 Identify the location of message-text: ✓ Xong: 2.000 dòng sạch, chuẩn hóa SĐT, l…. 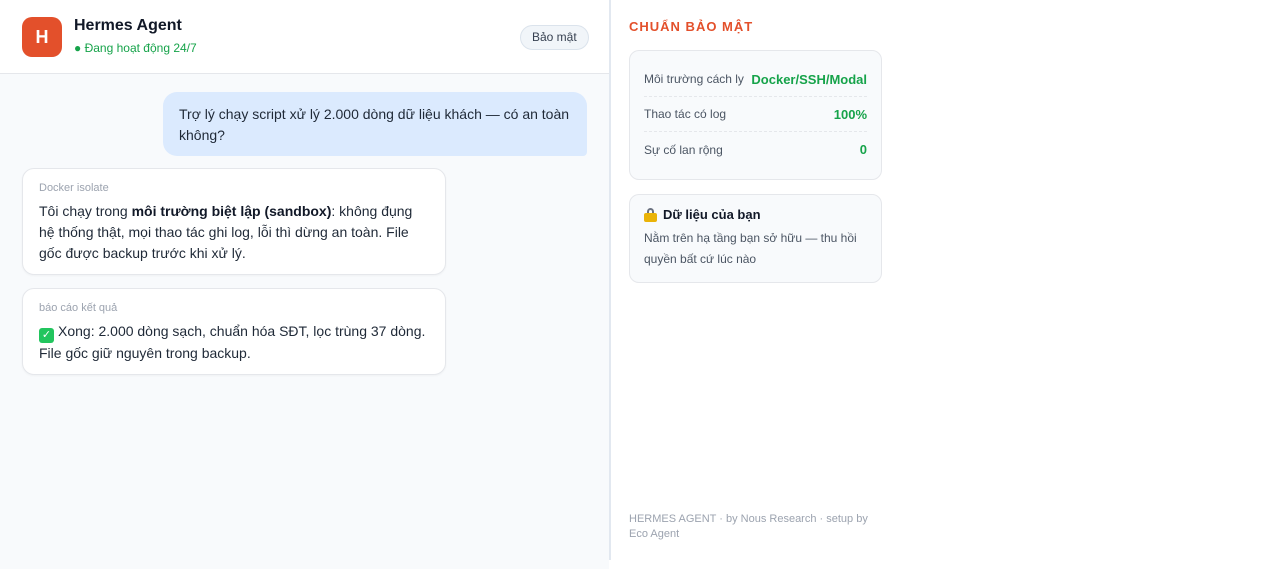
(234, 342).